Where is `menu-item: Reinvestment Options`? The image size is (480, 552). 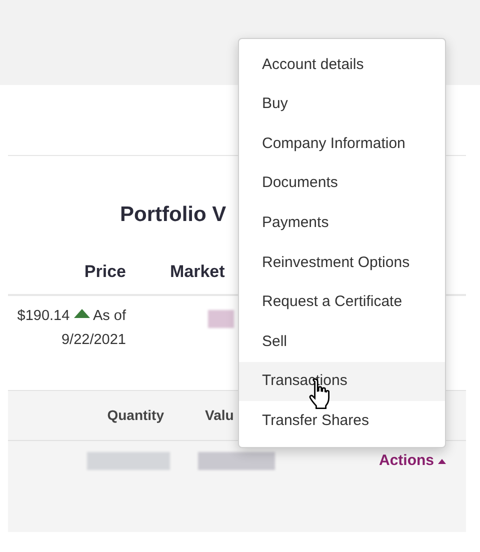
menu-item: Reinvestment Options is located at coordinates (342, 262).